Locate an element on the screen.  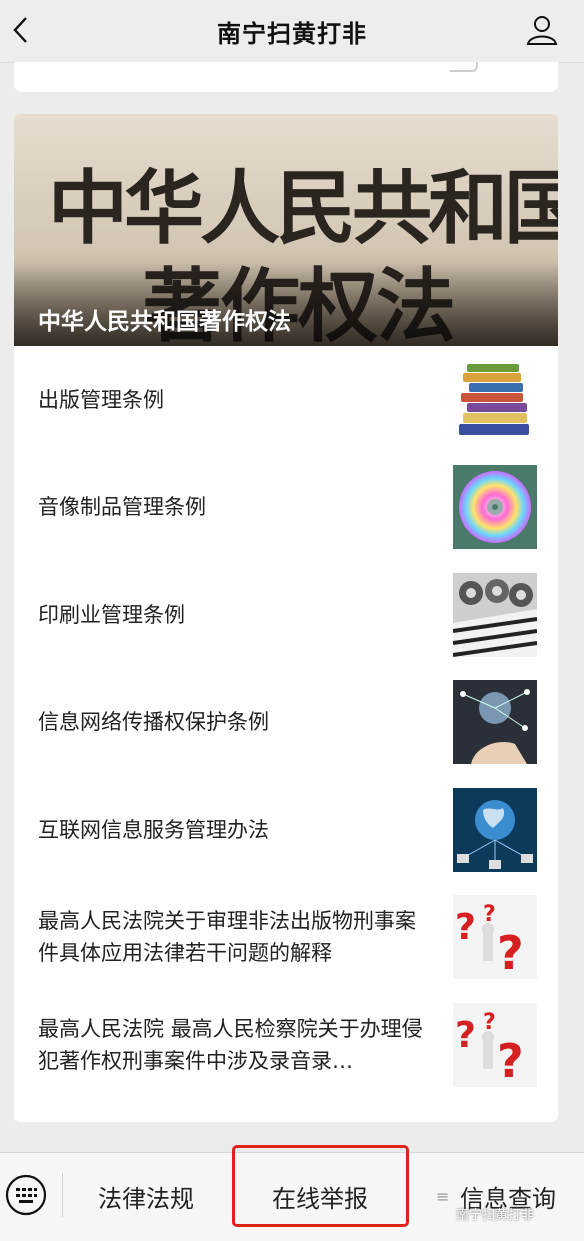
article-title: 最高人民法院关于审理非法出版物刑事案件具体应用法律若干问题的解释 is located at coordinates (227, 937).